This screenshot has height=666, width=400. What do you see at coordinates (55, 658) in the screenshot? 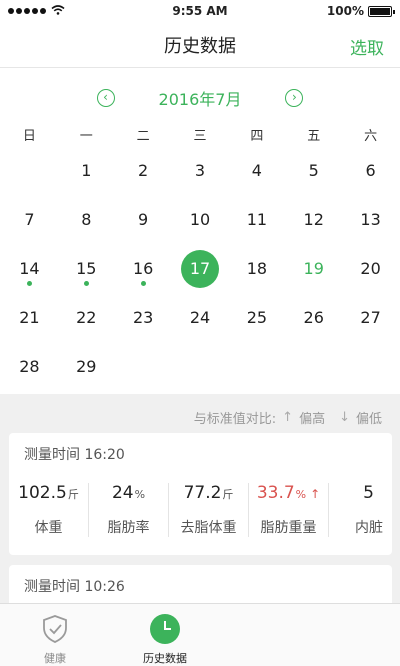
I see `tab-label: 健康` at bounding box center [55, 658].